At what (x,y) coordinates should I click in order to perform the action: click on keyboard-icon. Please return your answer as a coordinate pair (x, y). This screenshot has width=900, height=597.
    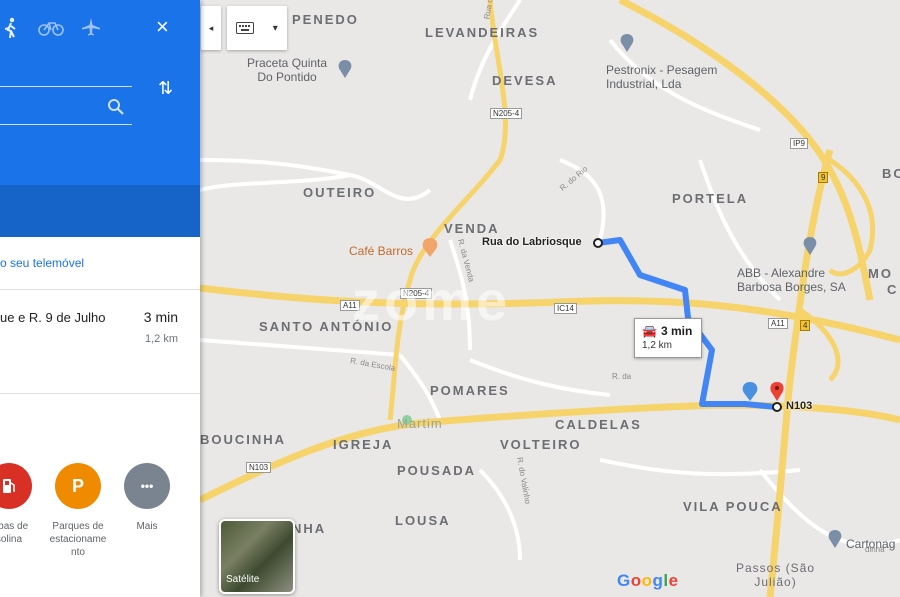
    Looking at the image, I should click on (245, 28).